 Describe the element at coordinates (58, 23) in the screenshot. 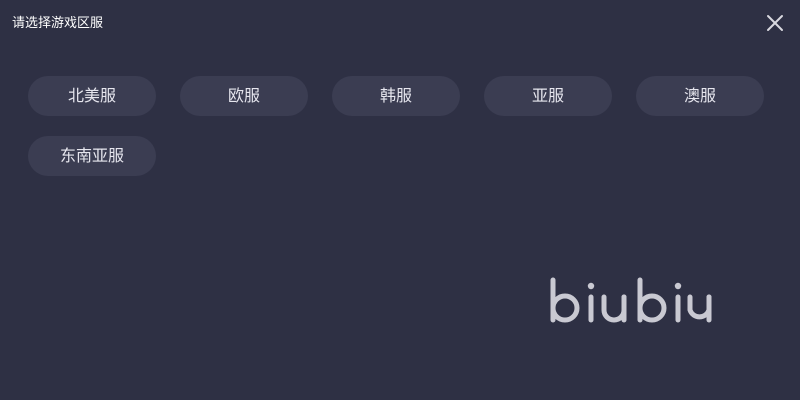

I see `dialog-title: 请选择游戏区服` at that location.